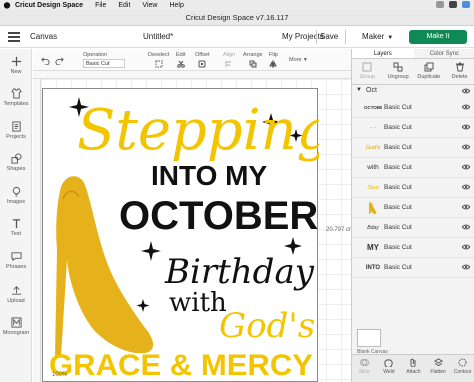  I want to click on contour-button: Contour, so click(462, 368).